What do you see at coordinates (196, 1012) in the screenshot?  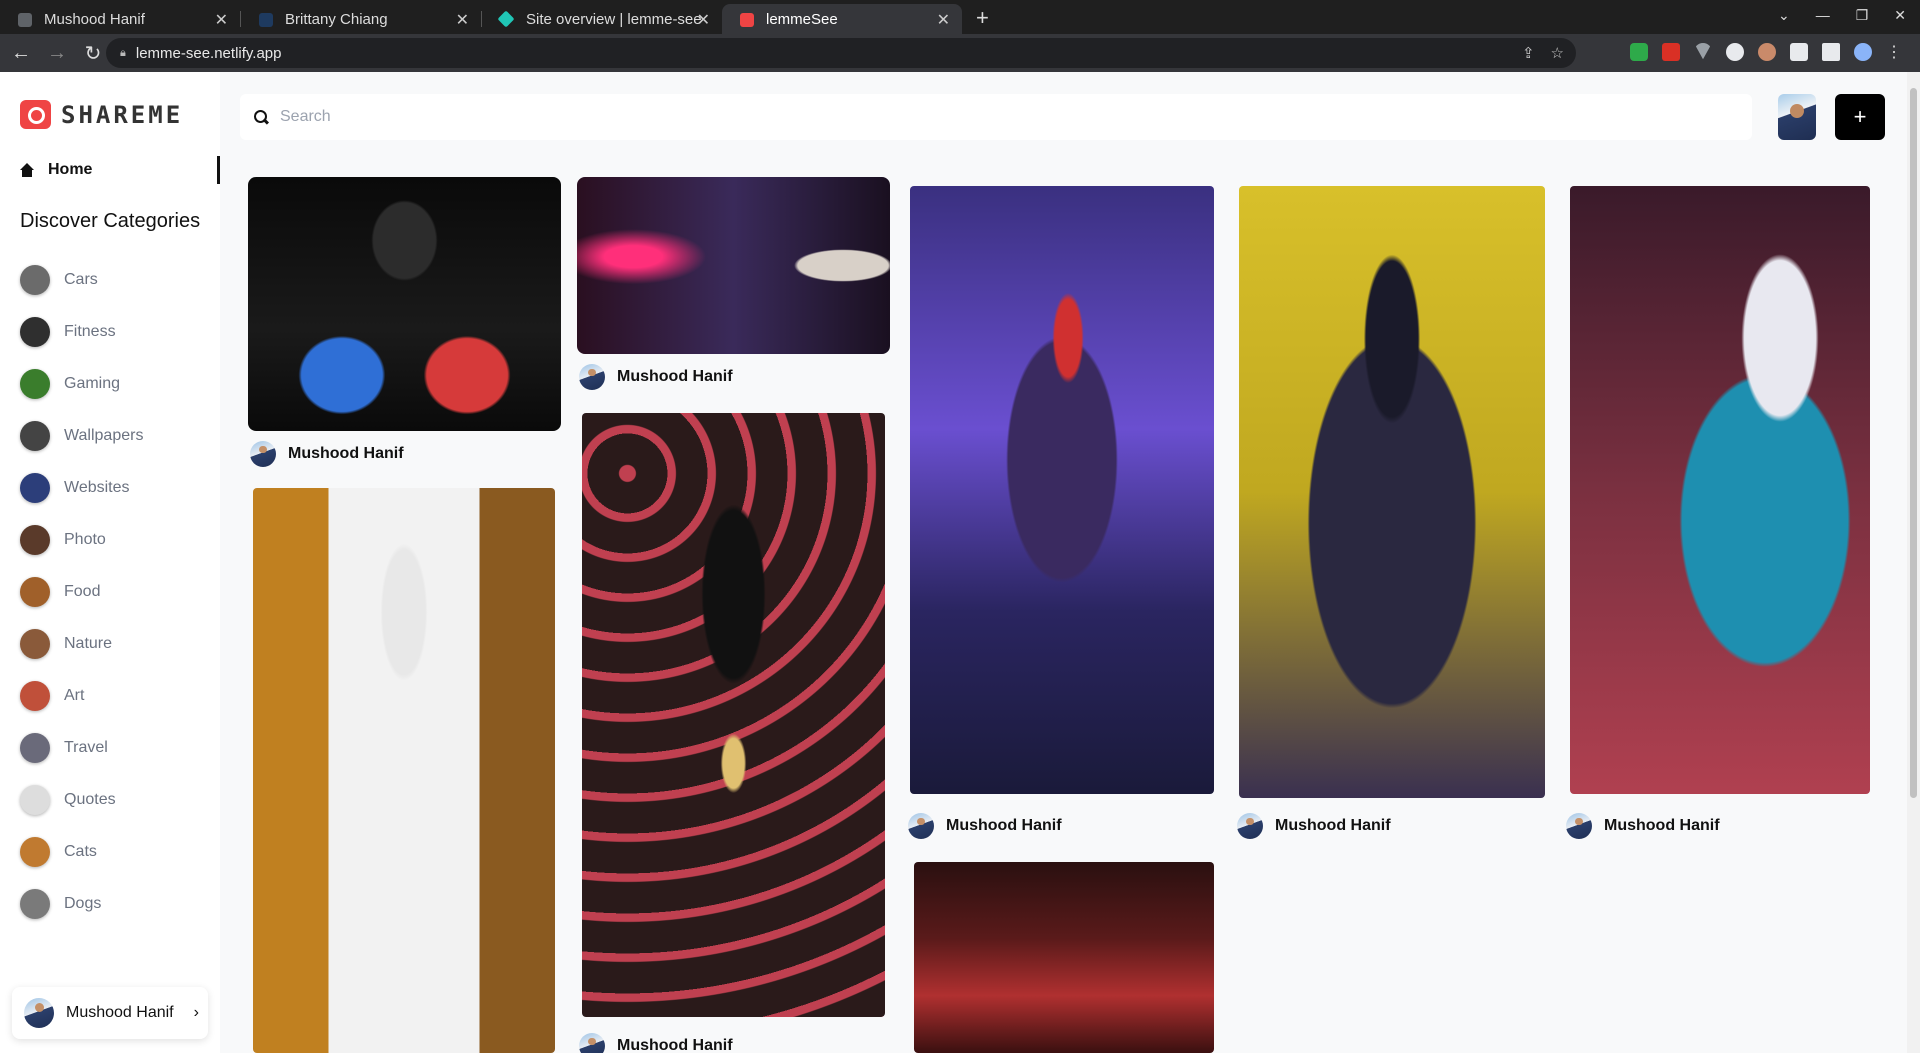 I see `chevron-right-icon: ›` at bounding box center [196, 1012].